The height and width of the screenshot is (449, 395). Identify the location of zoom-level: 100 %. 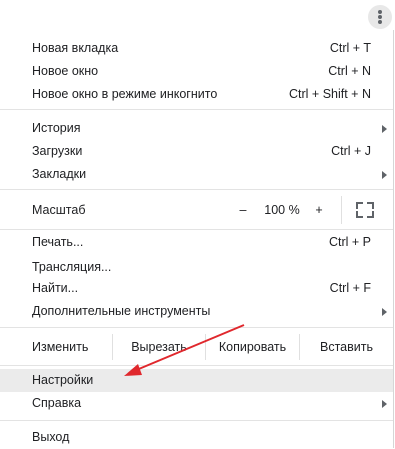
(282, 210).